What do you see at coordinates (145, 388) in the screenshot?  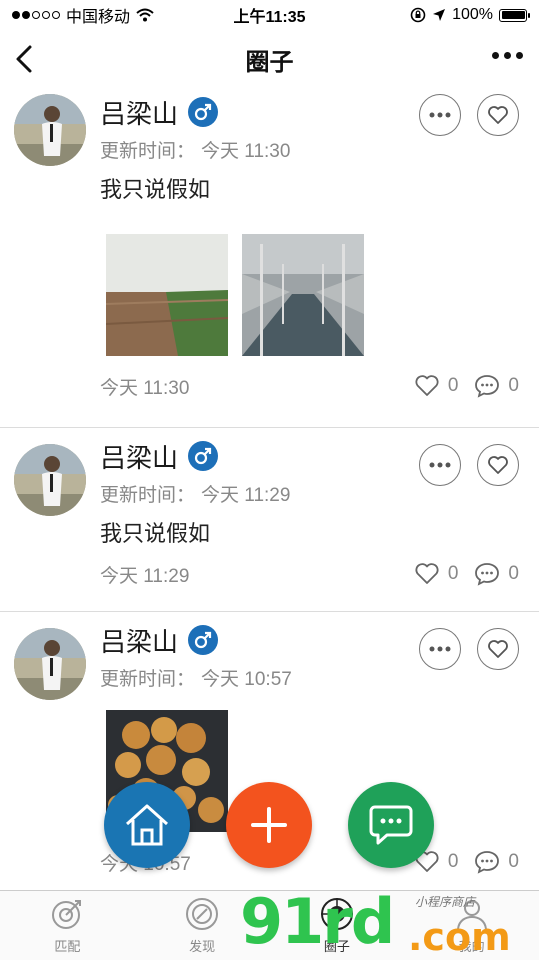 I see `post-time: 今天 11:30` at bounding box center [145, 388].